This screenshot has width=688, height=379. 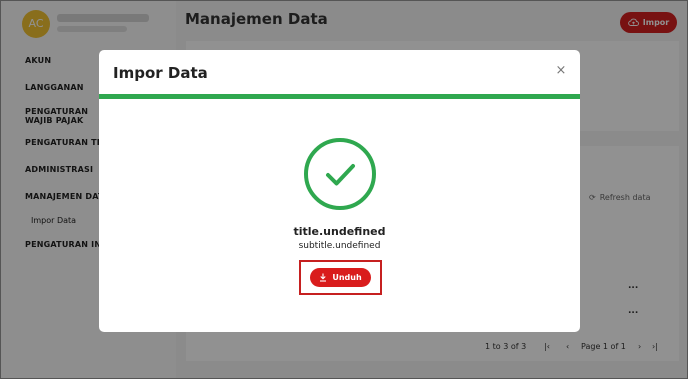 I want to click on progress-bar-complete, so click(x=339, y=96).